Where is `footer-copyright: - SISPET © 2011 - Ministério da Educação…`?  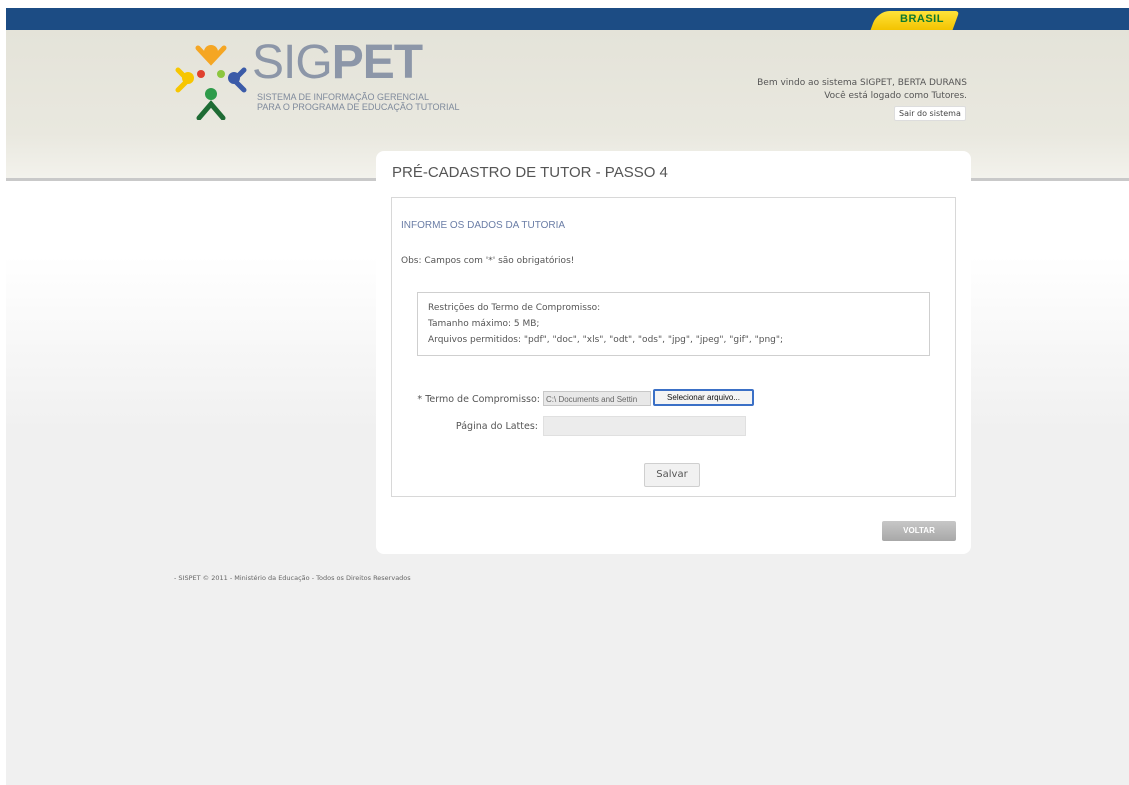 footer-copyright: - SISPET © 2011 - Ministério da Educação… is located at coordinates (292, 578).